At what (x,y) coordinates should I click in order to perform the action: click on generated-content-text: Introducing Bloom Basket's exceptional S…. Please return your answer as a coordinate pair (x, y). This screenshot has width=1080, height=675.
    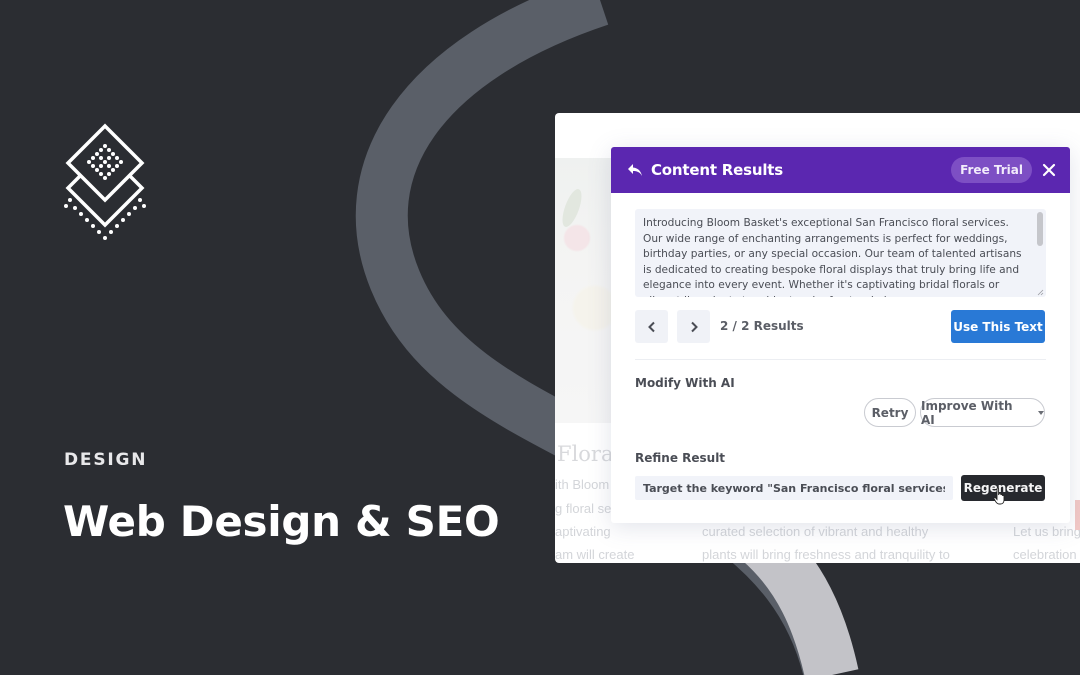
    Looking at the image, I should click on (832, 257).